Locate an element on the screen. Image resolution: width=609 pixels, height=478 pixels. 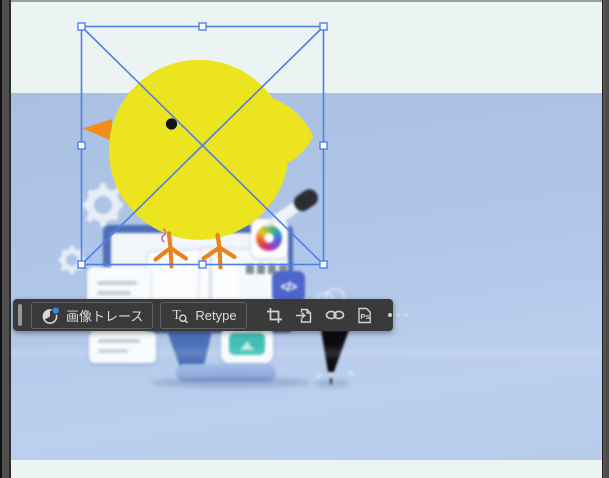
photoshop-icon: Ps is located at coordinates (364, 315).